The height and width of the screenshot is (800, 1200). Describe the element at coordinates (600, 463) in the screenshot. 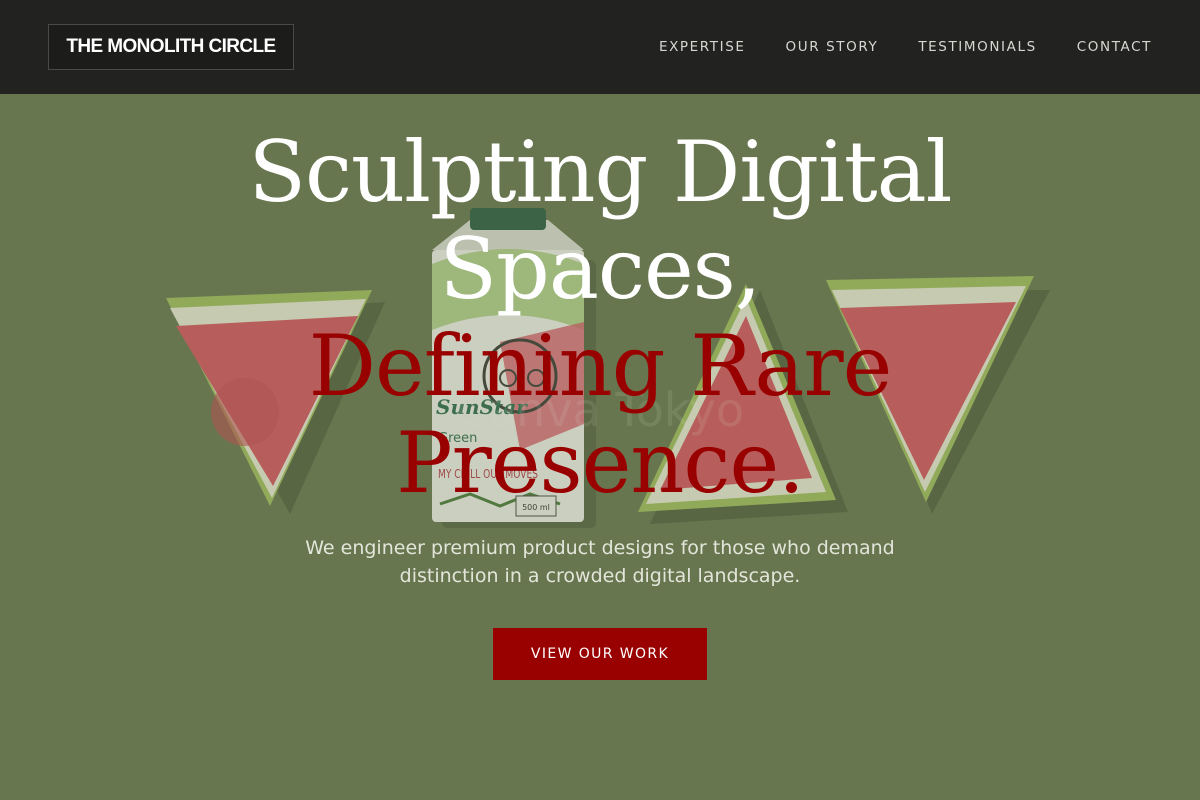

I see `headline-line-4: Presence.` at that location.